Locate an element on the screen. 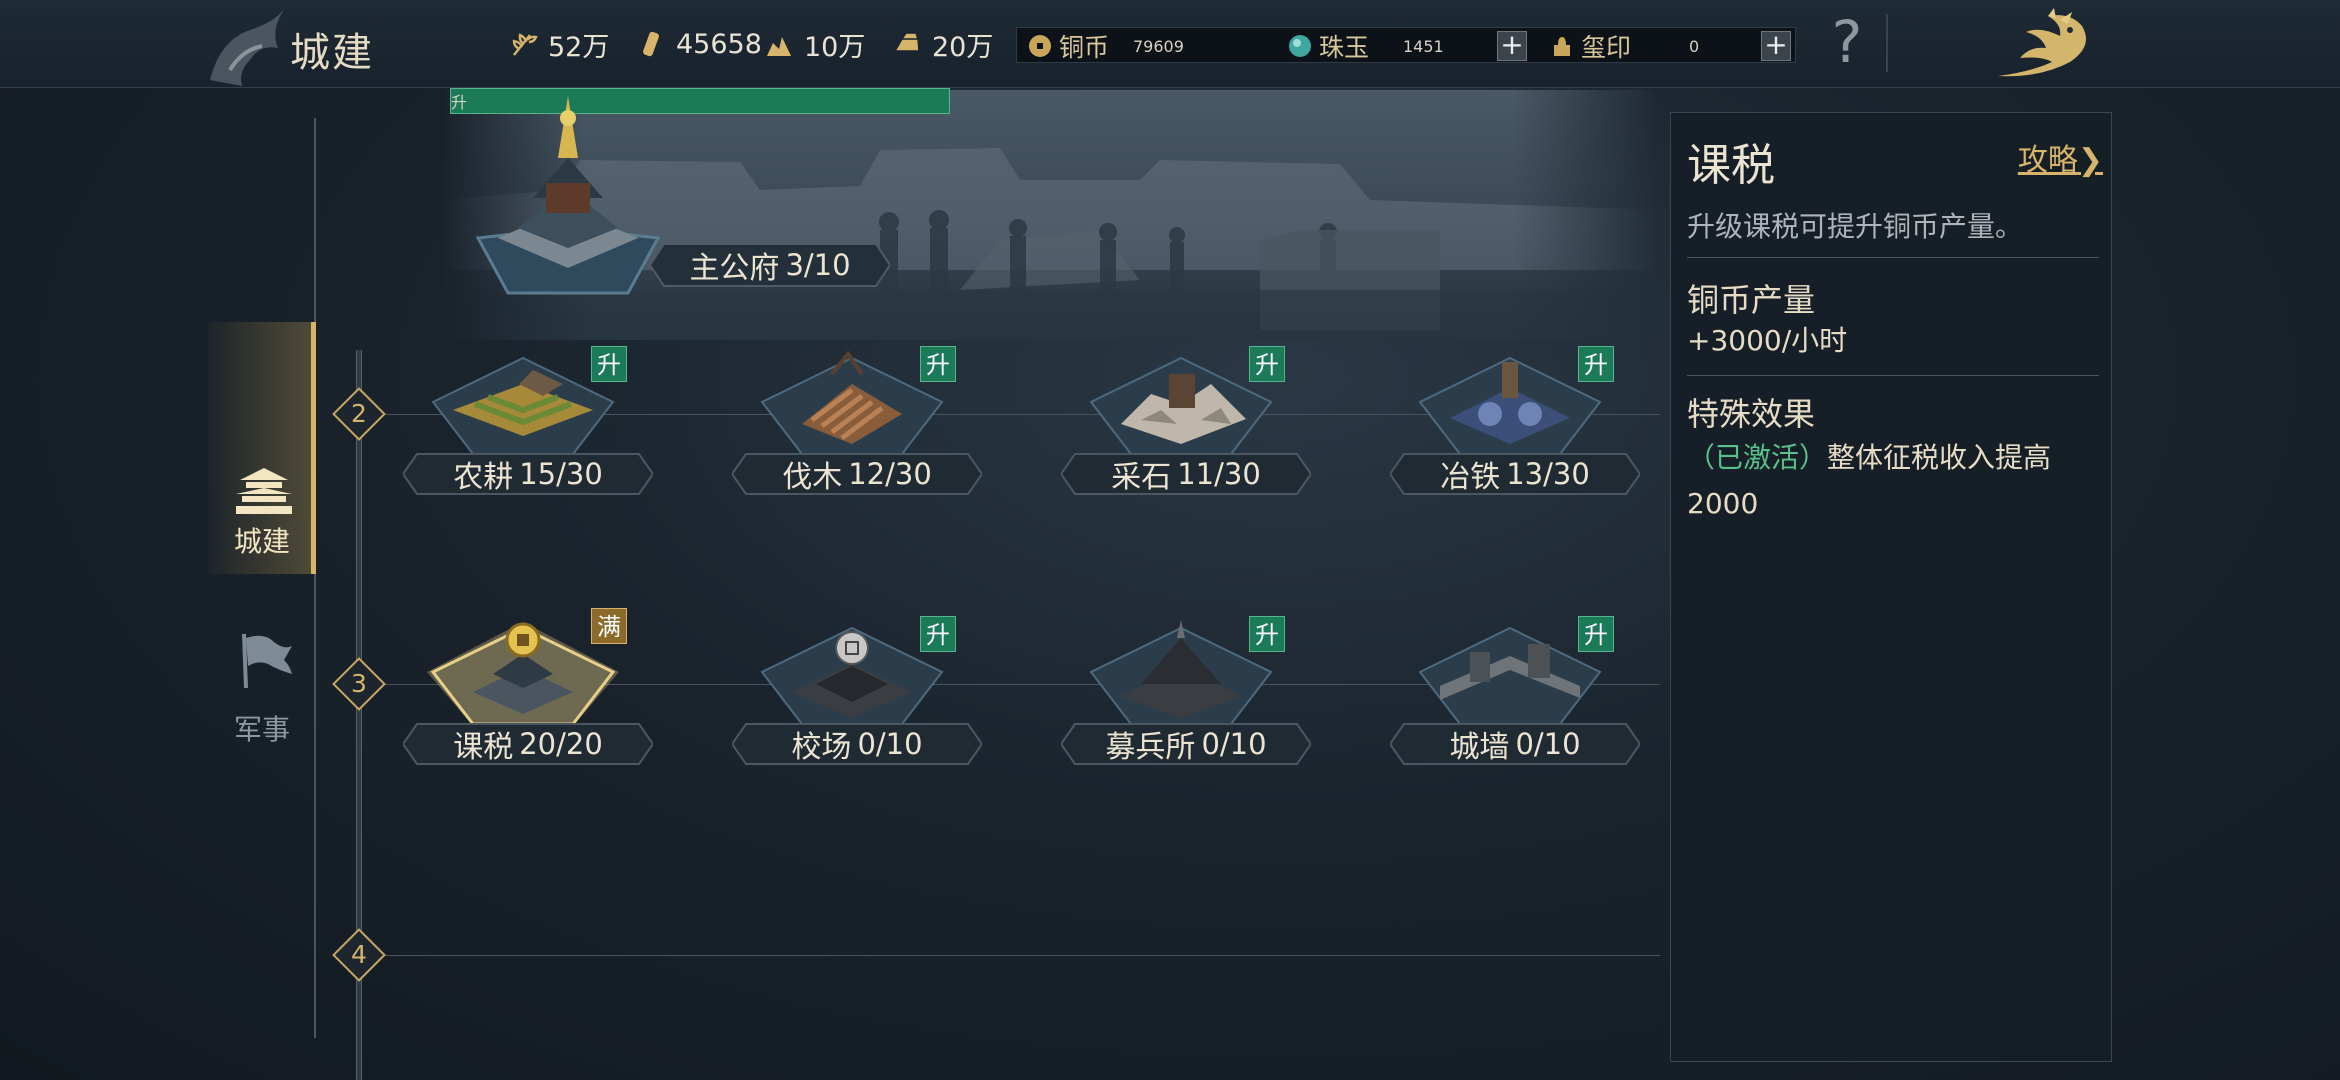 The image size is (2340, 1080). wood-icon is located at coordinates (651, 44).